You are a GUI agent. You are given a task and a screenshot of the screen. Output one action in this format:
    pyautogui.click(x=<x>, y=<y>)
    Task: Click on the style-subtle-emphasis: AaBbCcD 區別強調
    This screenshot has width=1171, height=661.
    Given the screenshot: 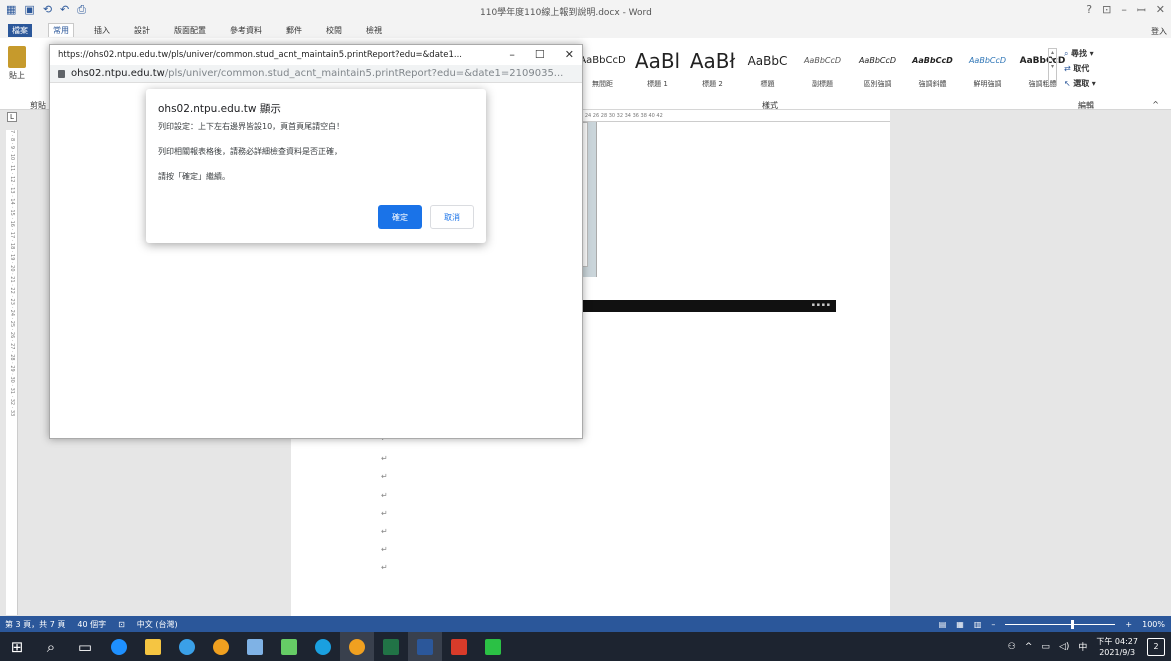 What is the action you would take?
    pyautogui.click(x=877, y=68)
    